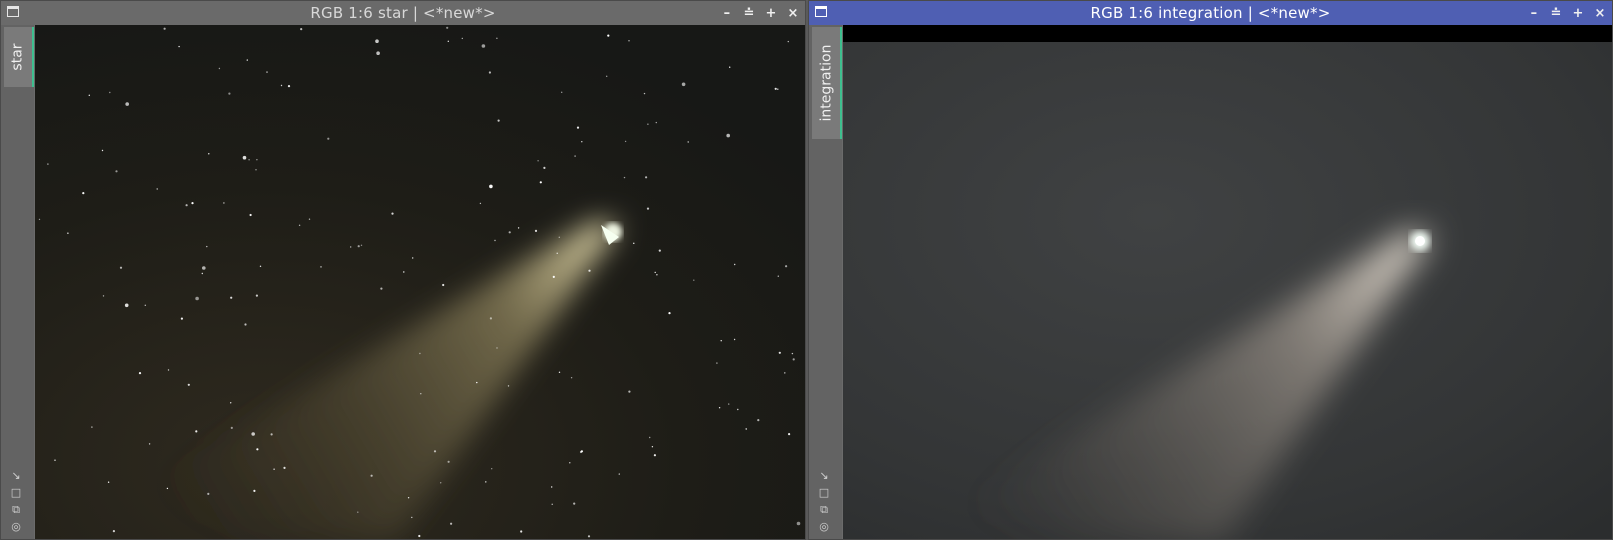 The image size is (1613, 540). Describe the element at coordinates (403, 13) in the screenshot. I see `window-titlebar: RGB 1:6 star | <*new*> – ≐ + ×` at that location.